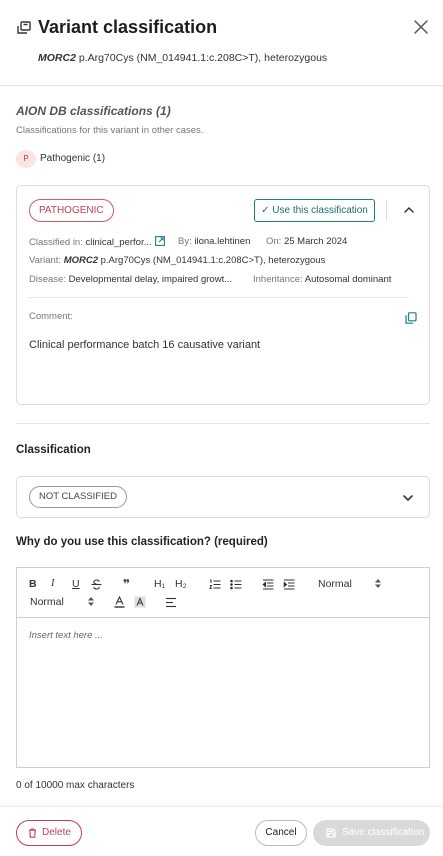 The image size is (443, 856). What do you see at coordinates (53, 450) in the screenshot?
I see `classification-label: Classification` at bounding box center [53, 450].